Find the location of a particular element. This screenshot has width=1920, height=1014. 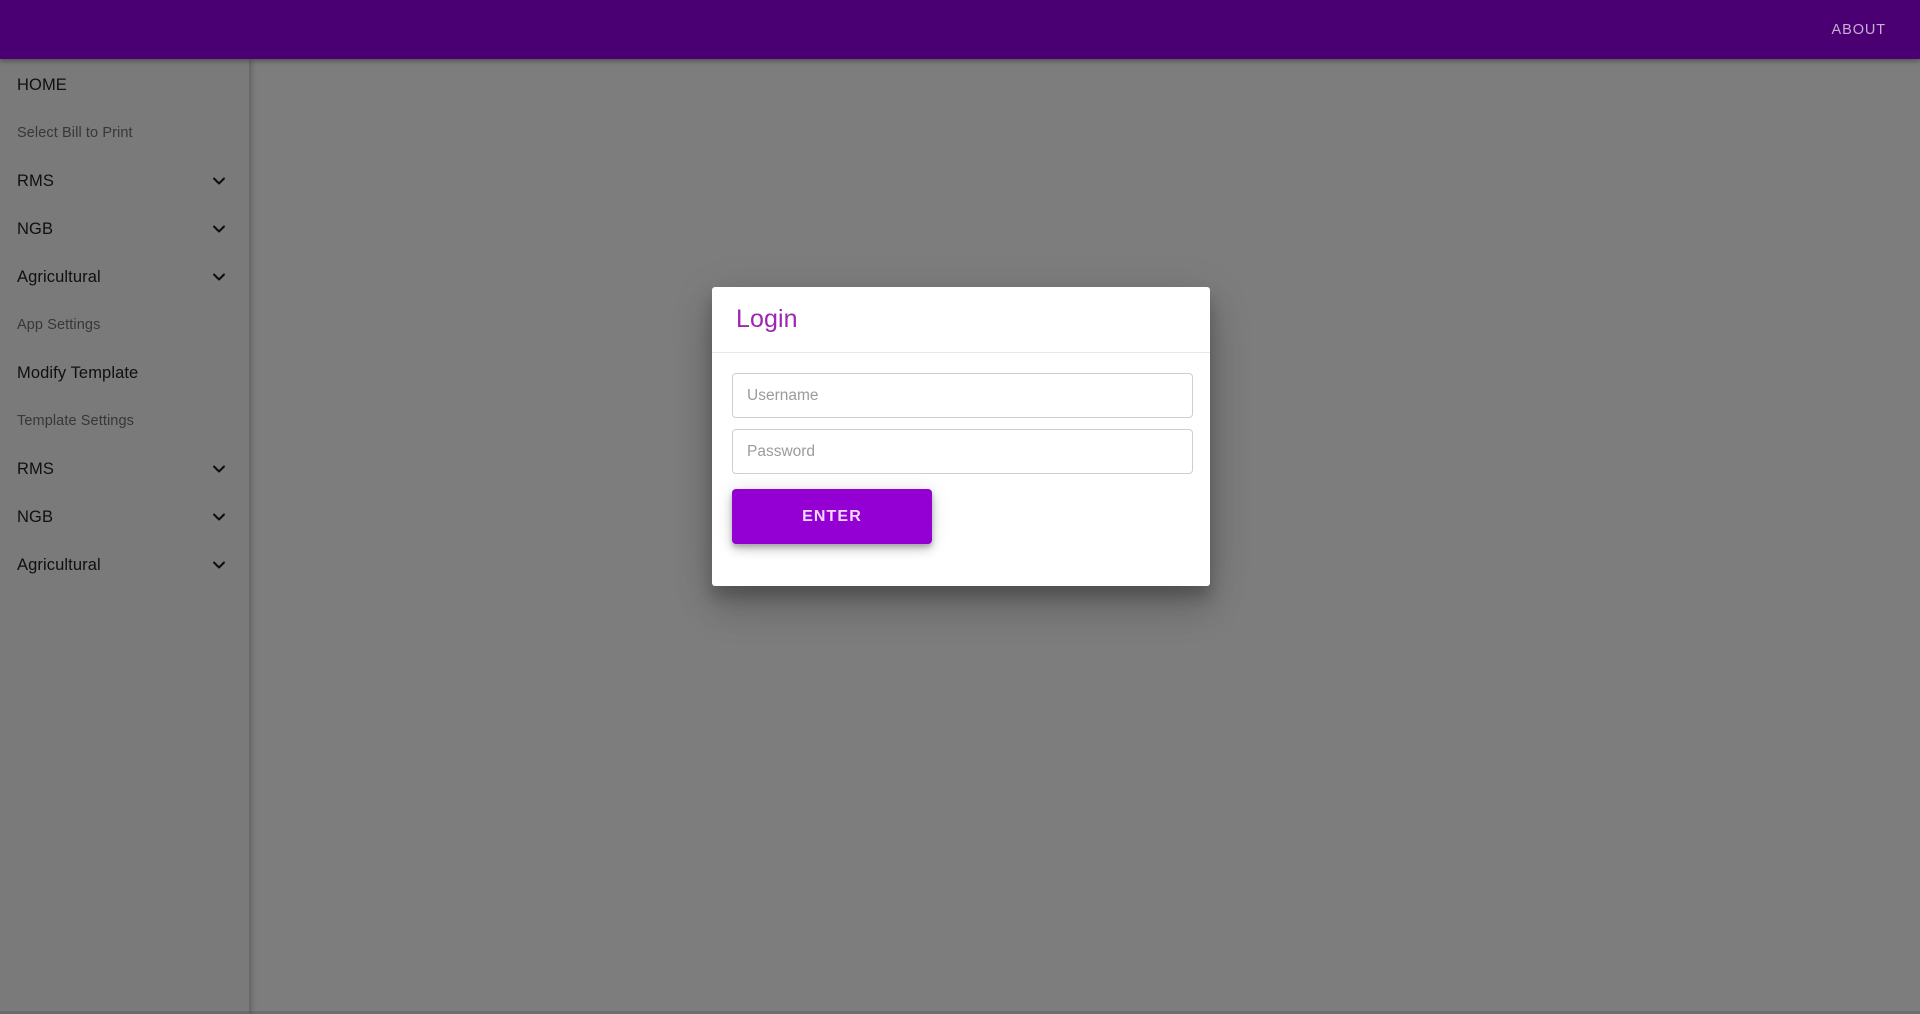

login-dialog-title: Login is located at coordinates (767, 319).